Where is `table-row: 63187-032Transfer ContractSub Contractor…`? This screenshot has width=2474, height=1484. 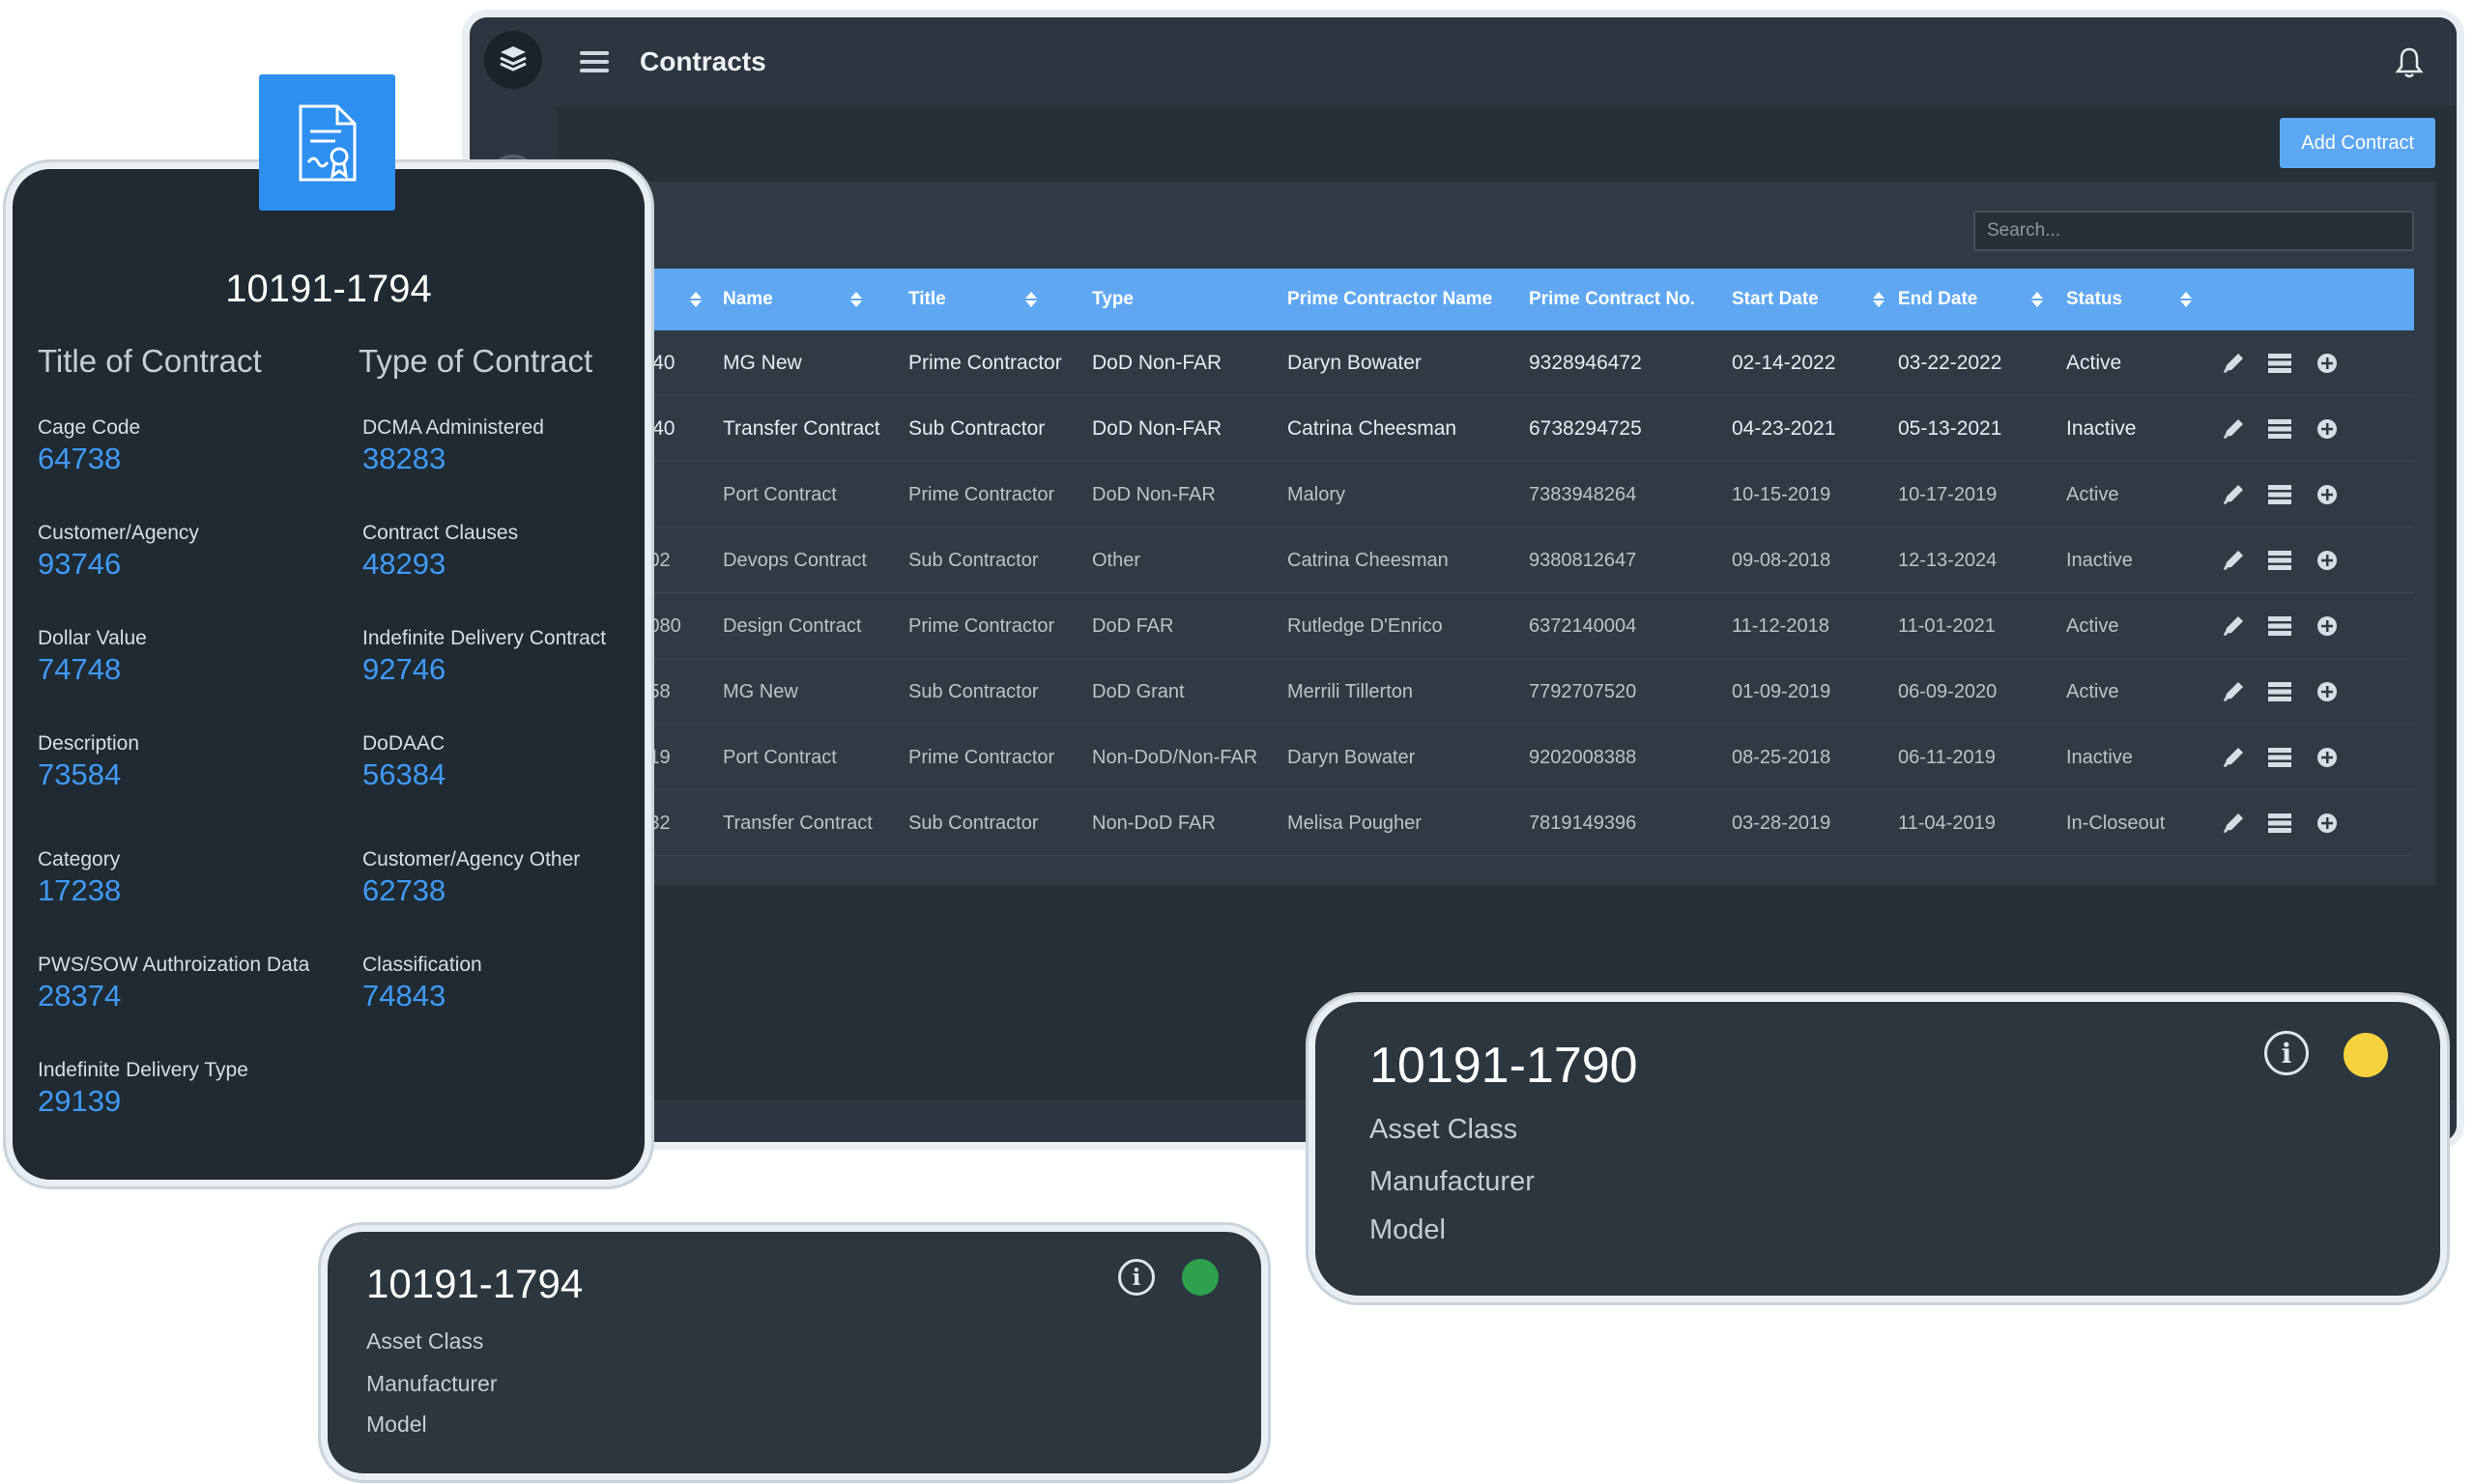
table-row: 63187-032Transfer ContractSub Contractor… is located at coordinates (1496, 823).